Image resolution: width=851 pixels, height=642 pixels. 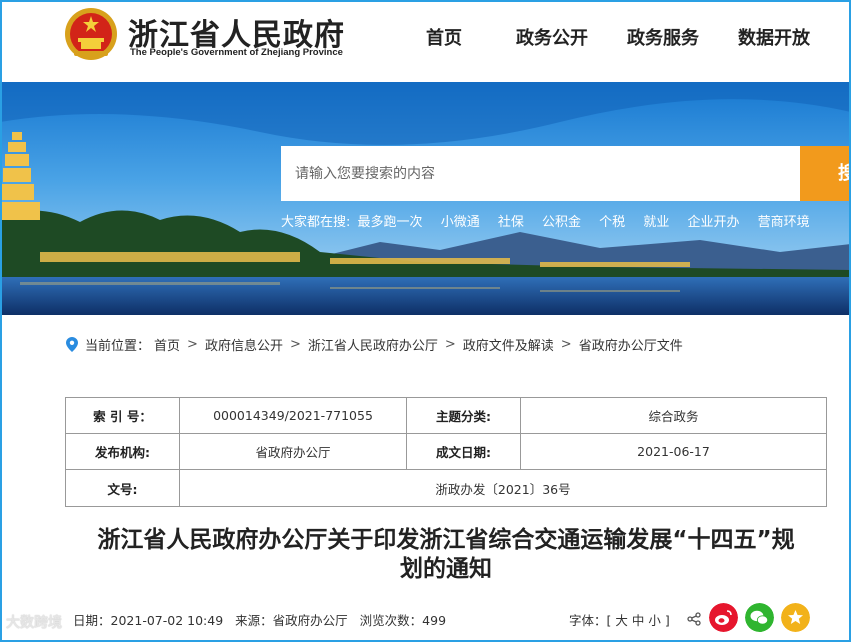 I want to click on national-emblem-icon, so click(x=91, y=34).